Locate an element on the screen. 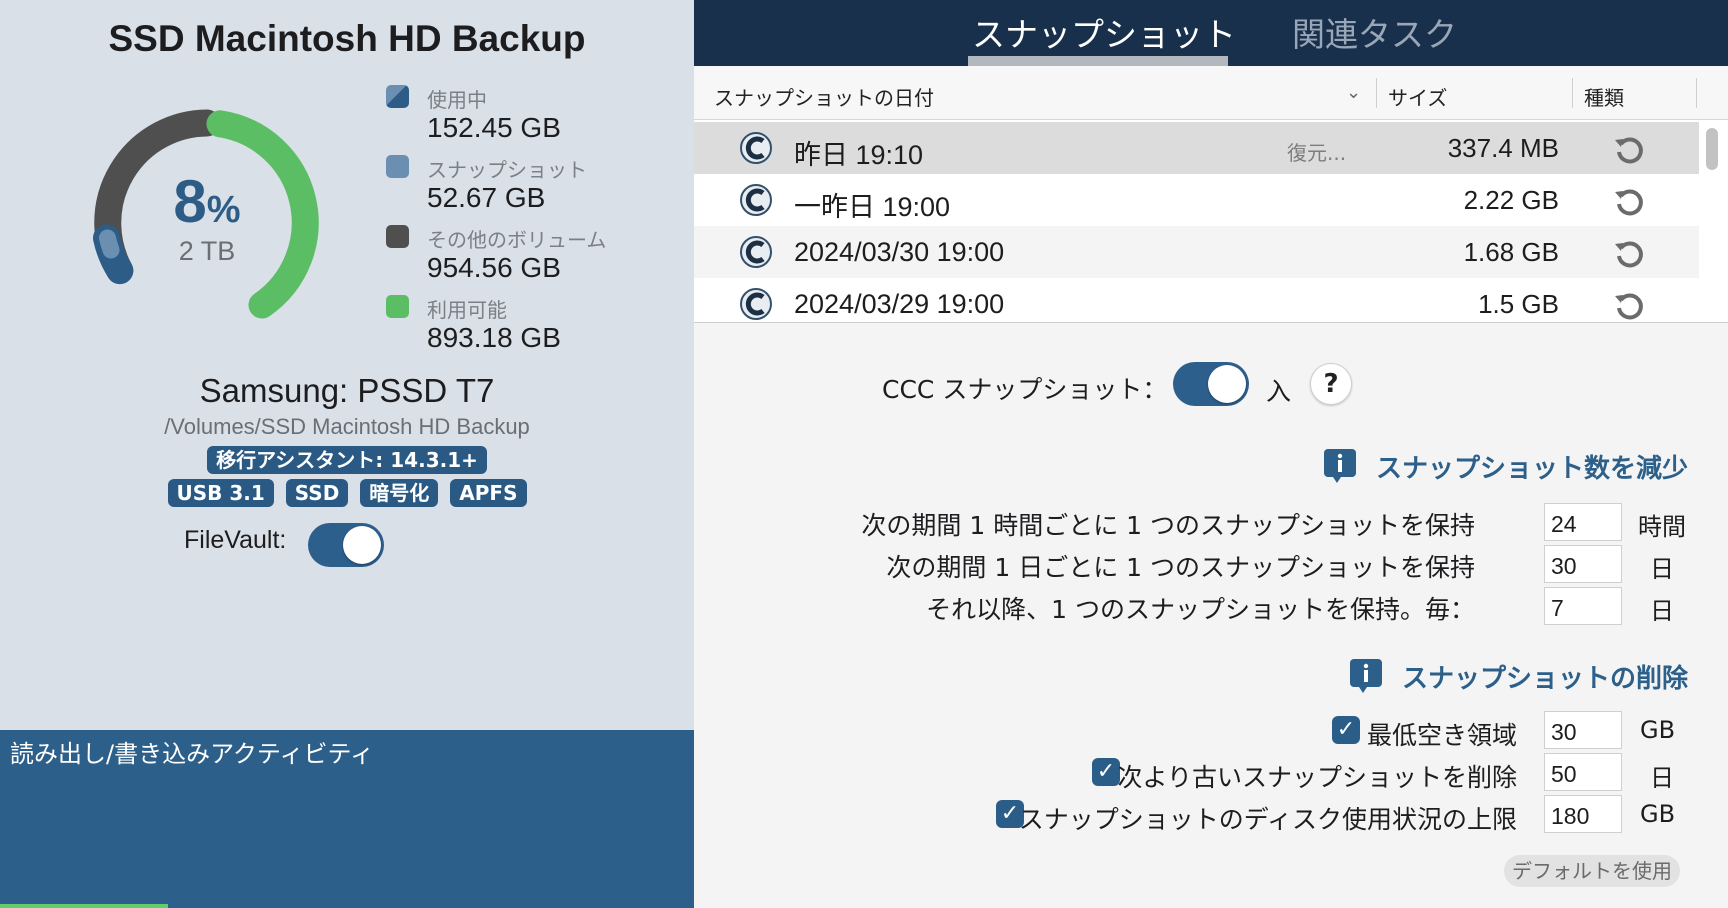 The width and height of the screenshot is (1728, 908). legend-value: 954.56 GB is located at coordinates (494, 267).